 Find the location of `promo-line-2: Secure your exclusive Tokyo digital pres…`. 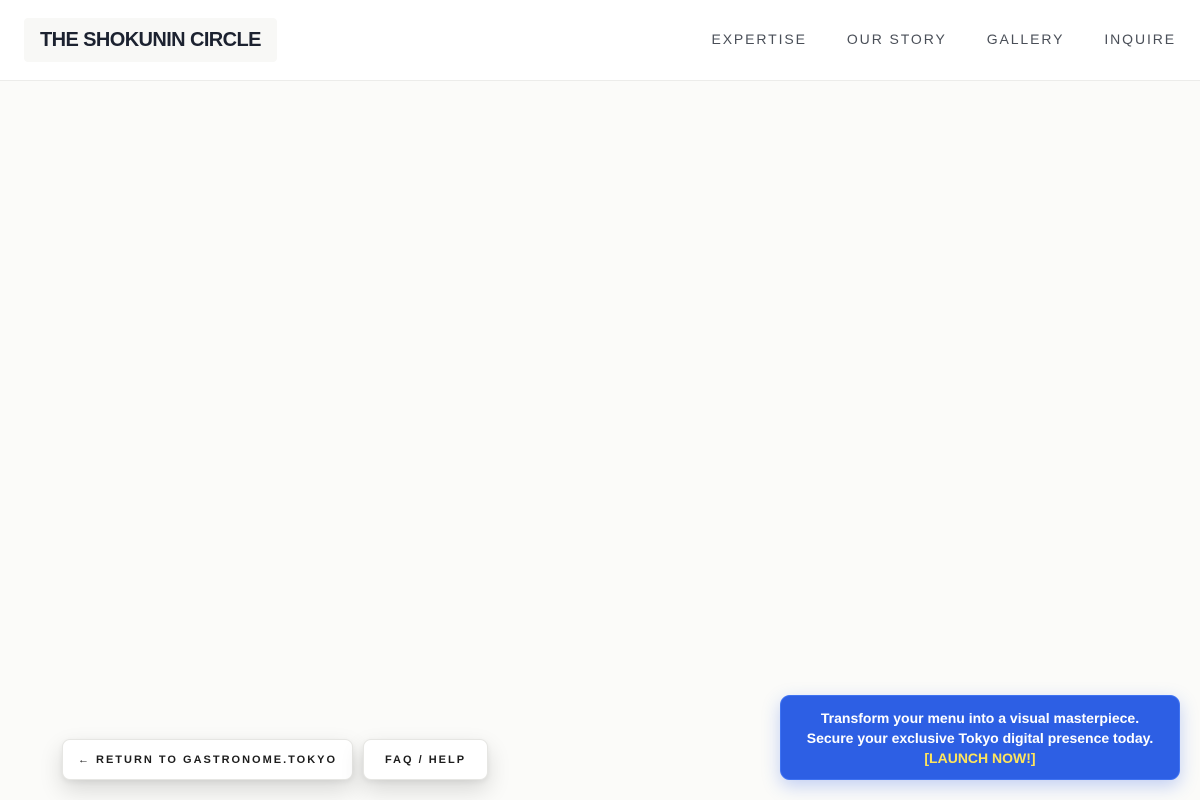

promo-line-2: Secure your exclusive Tokyo digital pres… is located at coordinates (980, 737).